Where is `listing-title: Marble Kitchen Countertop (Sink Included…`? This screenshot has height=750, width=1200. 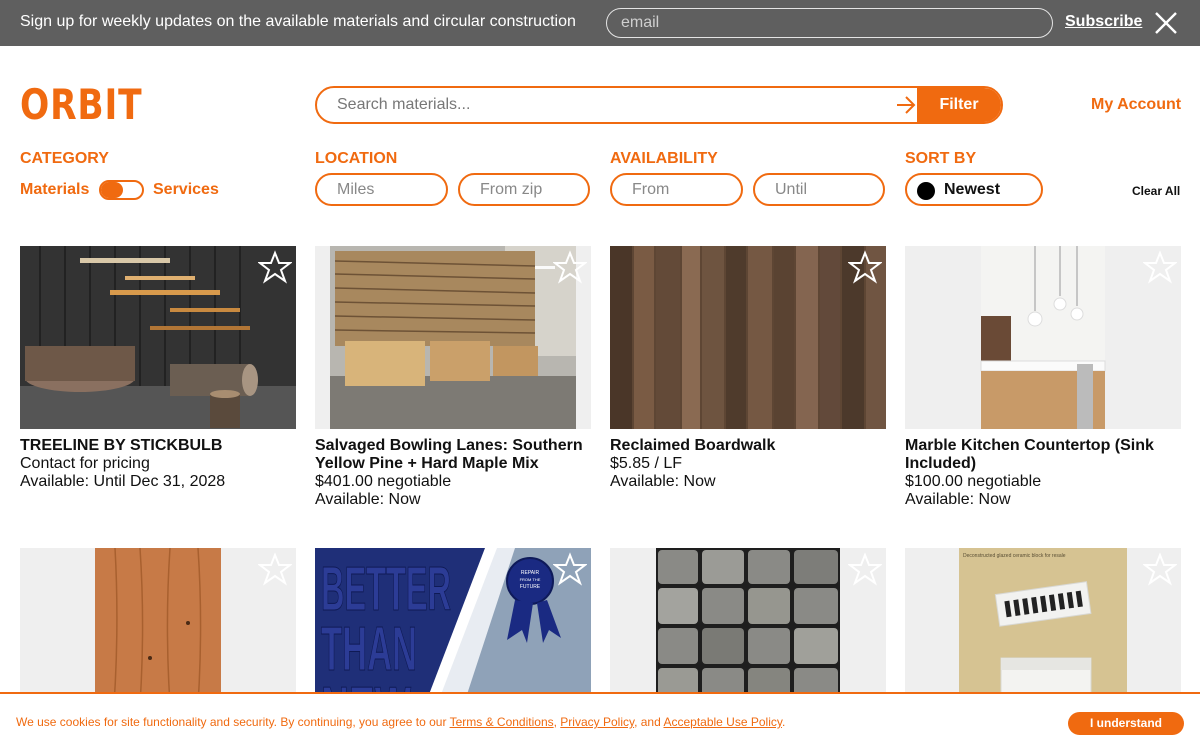 listing-title: Marble Kitchen Countertop (Sink Included… is located at coordinates (1043, 455).